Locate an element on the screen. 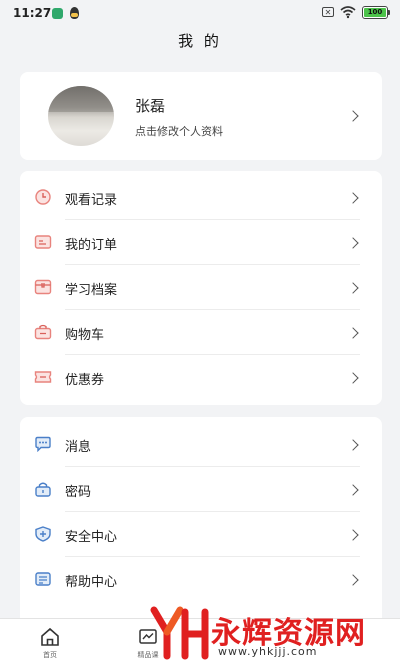 The image size is (400, 667). menu-item-shopping-cart: 购物车 is located at coordinates (201, 332).